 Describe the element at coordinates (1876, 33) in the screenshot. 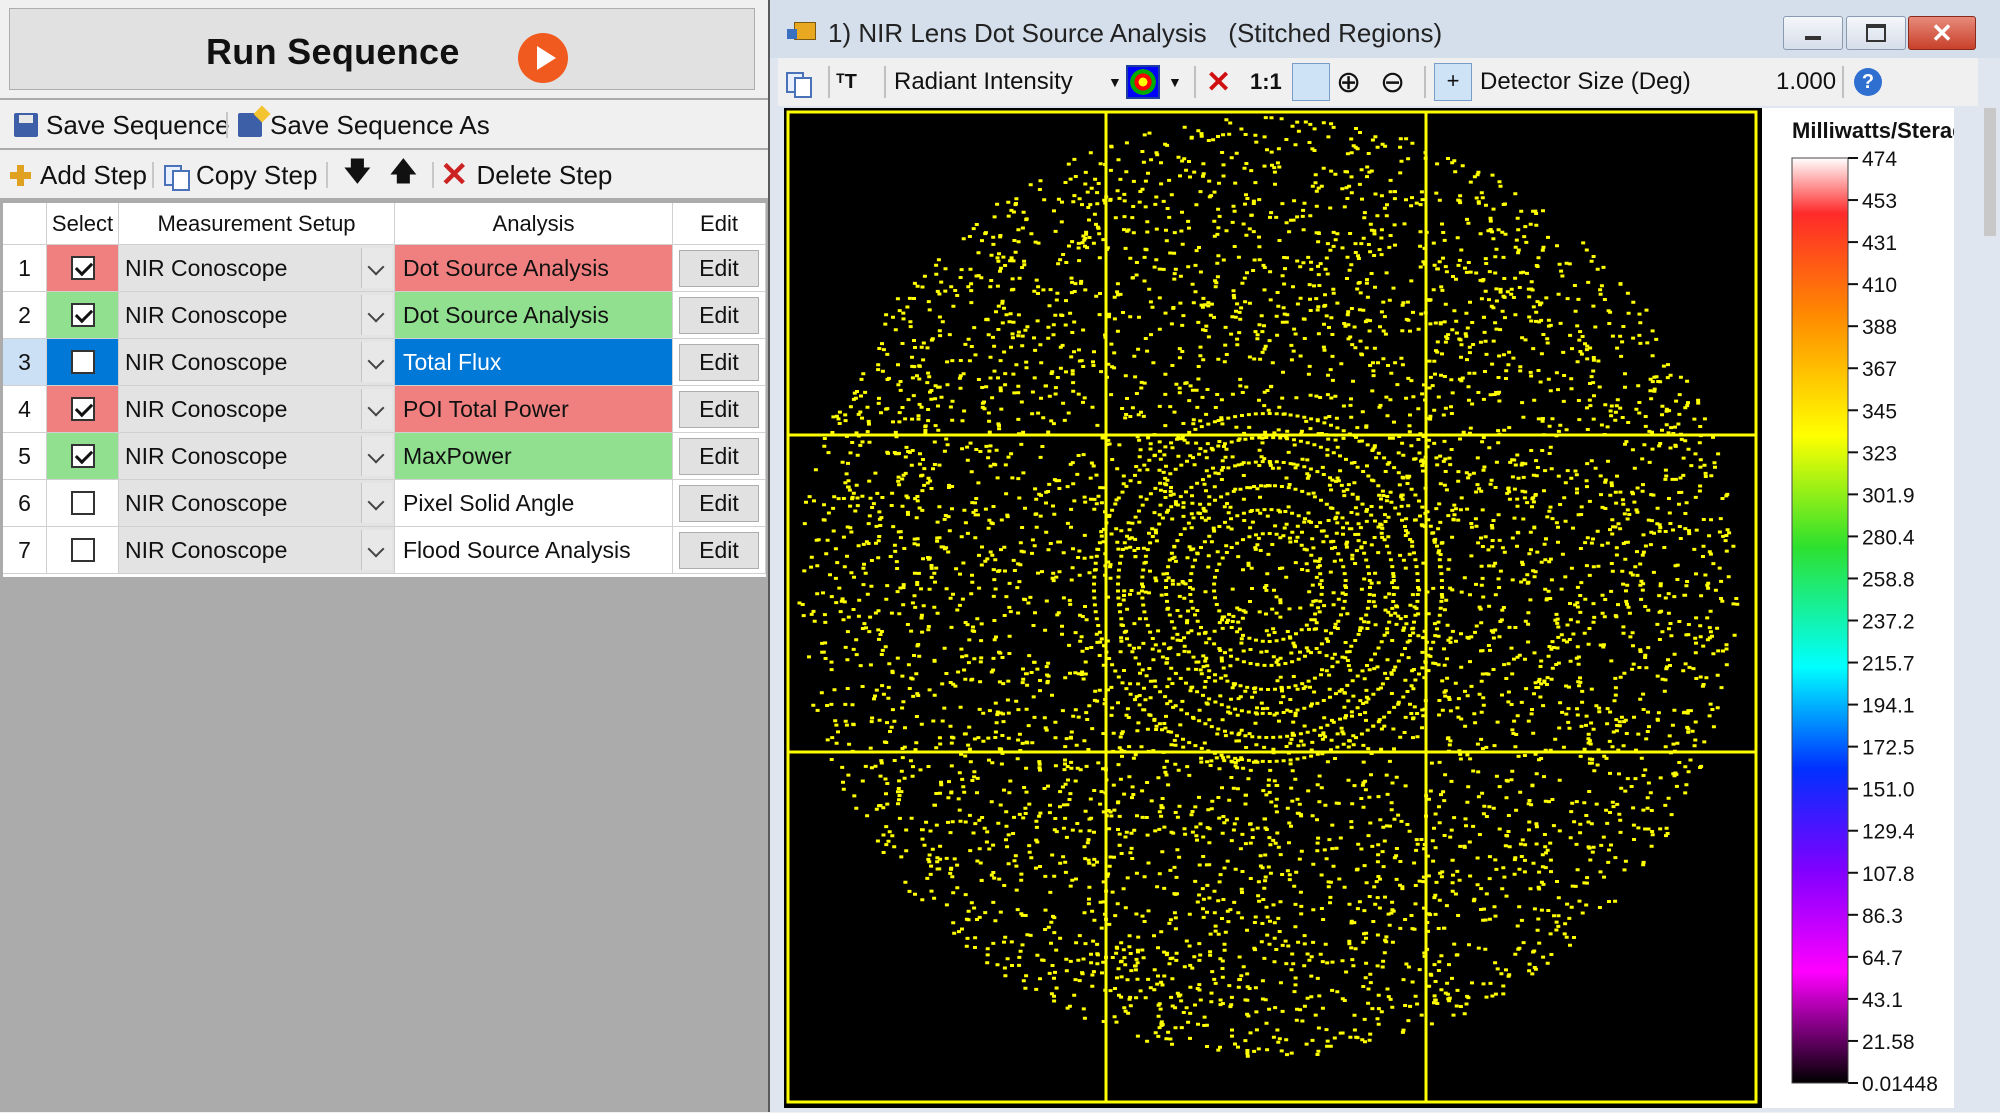

I see `maximize-button` at that location.